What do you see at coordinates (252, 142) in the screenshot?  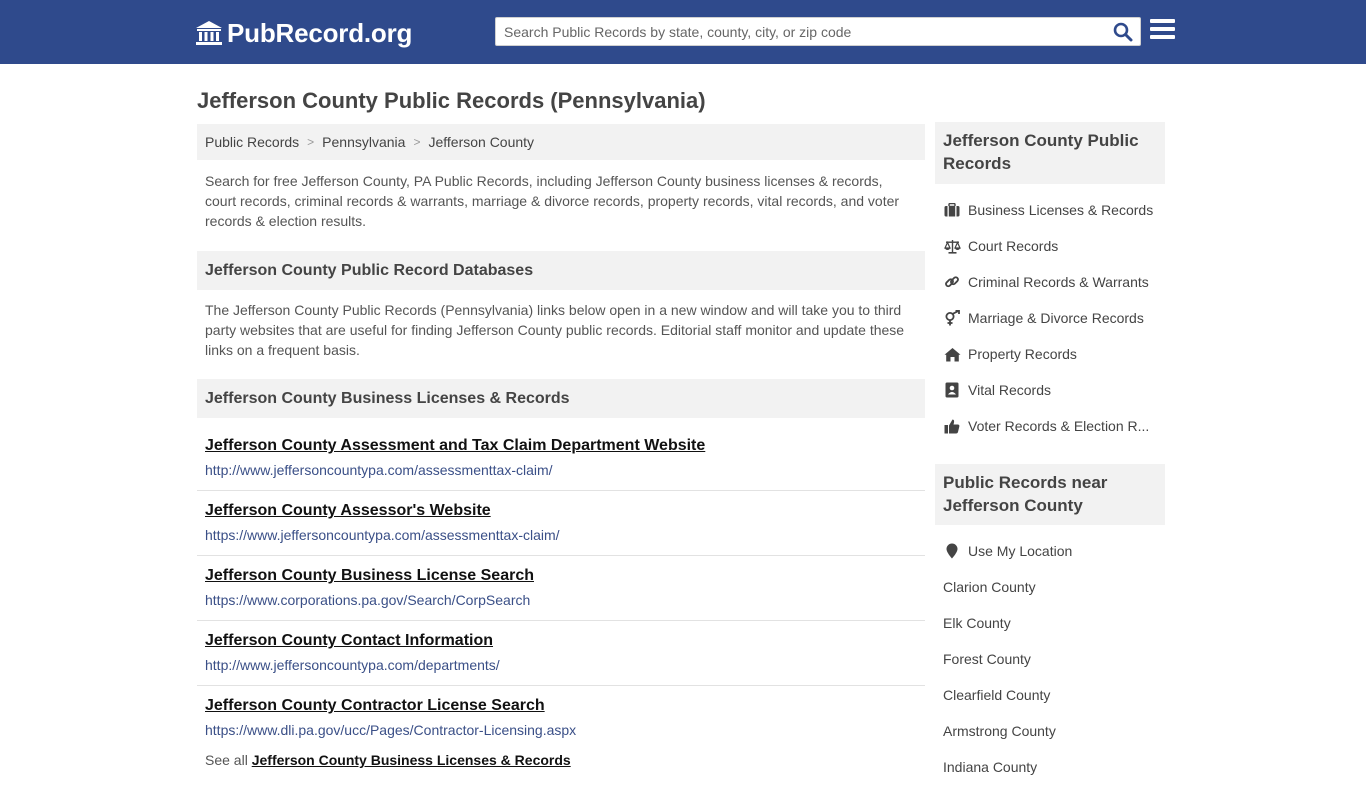 I see `breadcrumb-public-records: Public Records` at bounding box center [252, 142].